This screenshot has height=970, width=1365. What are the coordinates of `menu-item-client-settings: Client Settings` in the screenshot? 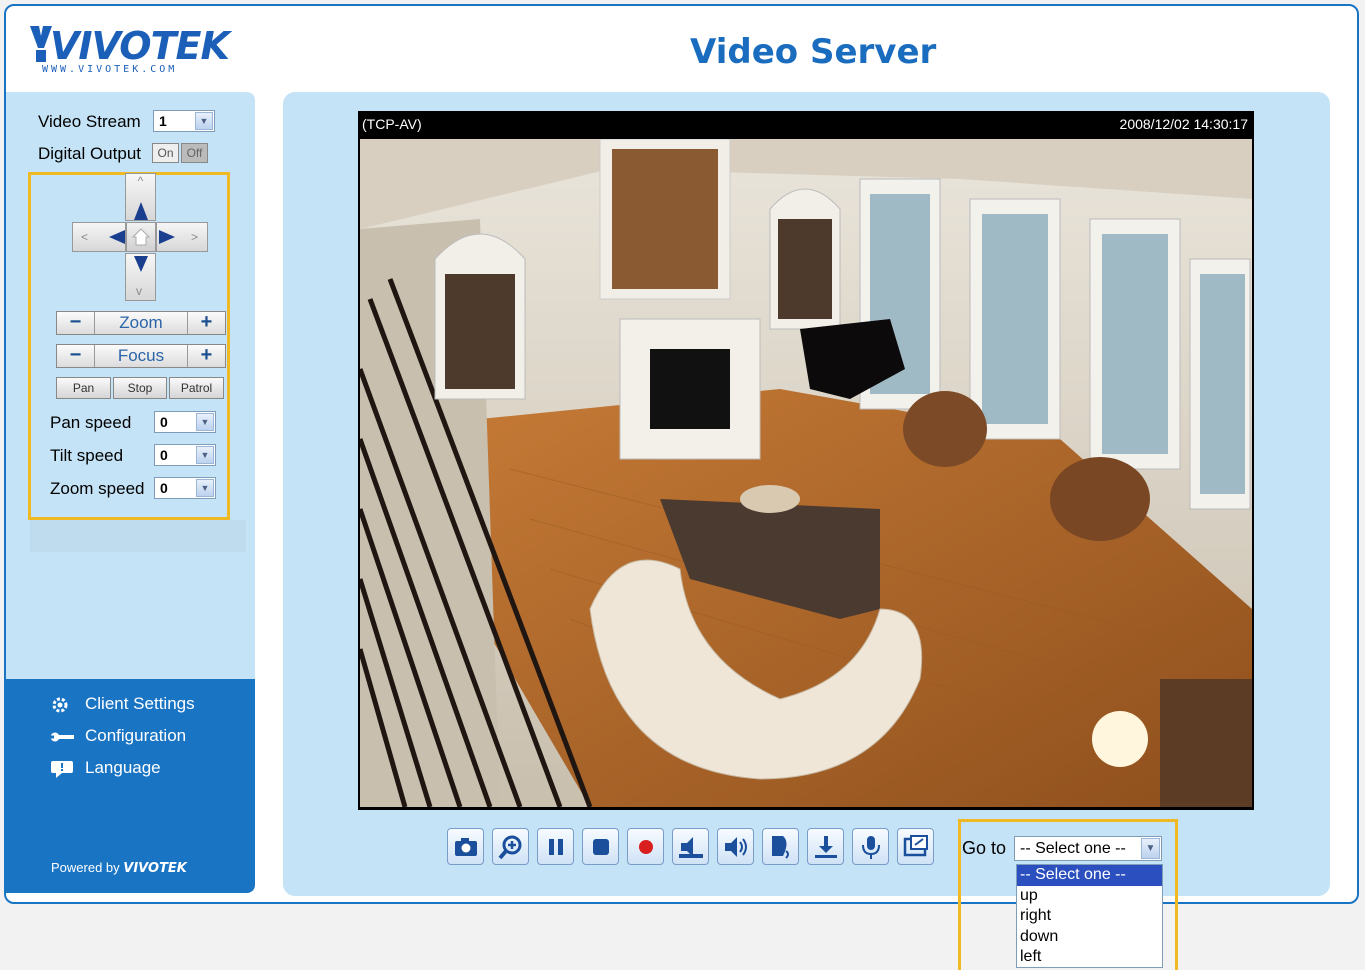 It's located at (123, 704).